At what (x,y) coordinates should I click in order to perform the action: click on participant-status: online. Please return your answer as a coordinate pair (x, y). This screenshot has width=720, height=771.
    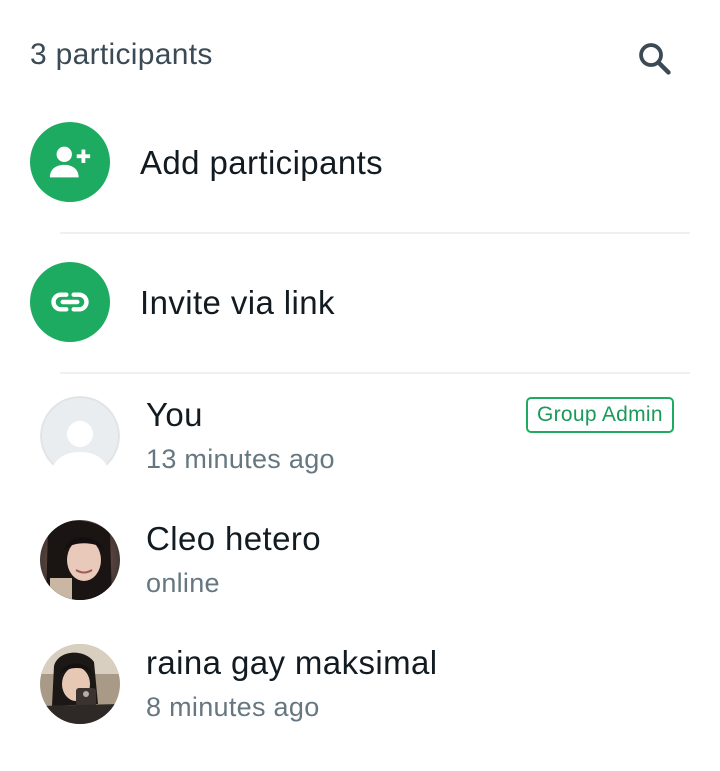
    Looking at the image, I should click on (183, 583).